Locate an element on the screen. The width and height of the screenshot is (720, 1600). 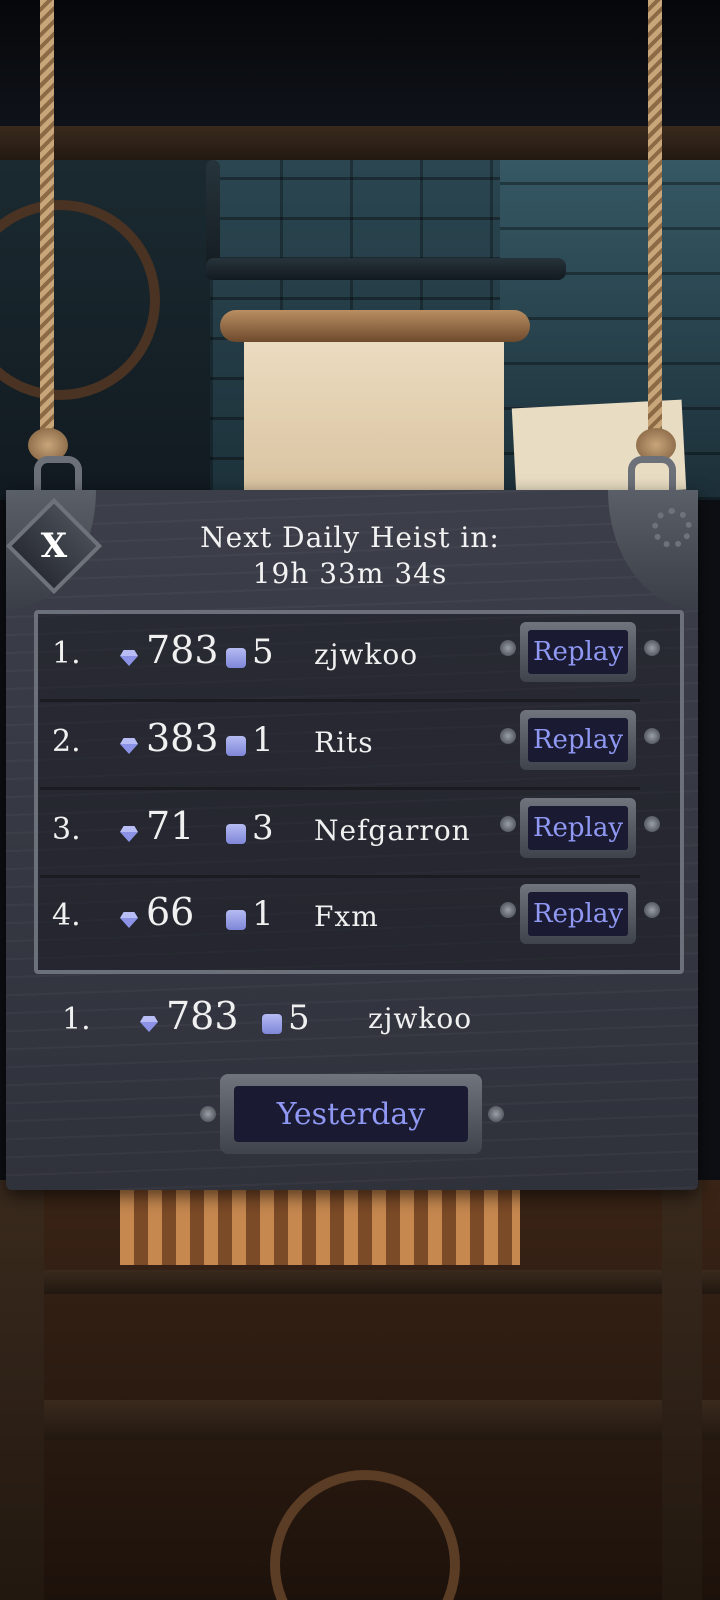
gem-count: 71 is located at coordinates (170, 826).